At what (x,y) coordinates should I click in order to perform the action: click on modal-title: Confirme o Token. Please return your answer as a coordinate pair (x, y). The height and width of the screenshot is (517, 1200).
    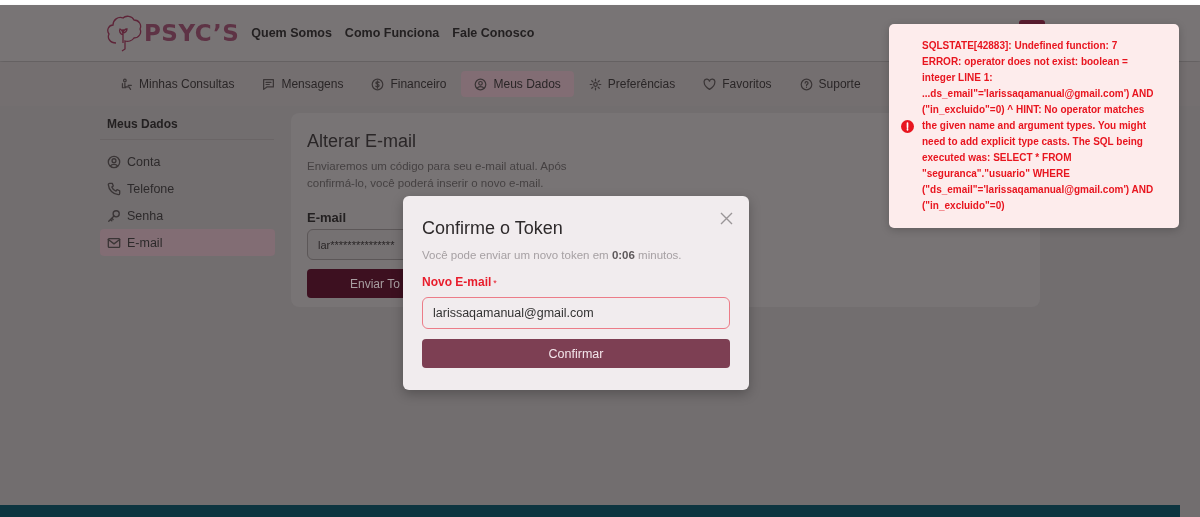
    Looking at the image, I should click on (492, 228).